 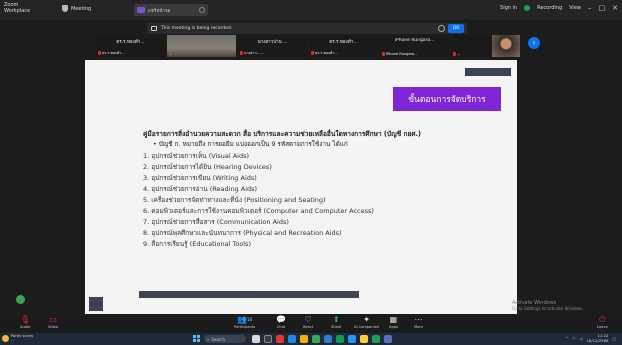 What do you see at coordinates (196, 156) in the screenshot?
I see `list-item: 1. อุปกรณ์ช่วยการเห็น (Visual Aids)` at bounding box center [196, 156].